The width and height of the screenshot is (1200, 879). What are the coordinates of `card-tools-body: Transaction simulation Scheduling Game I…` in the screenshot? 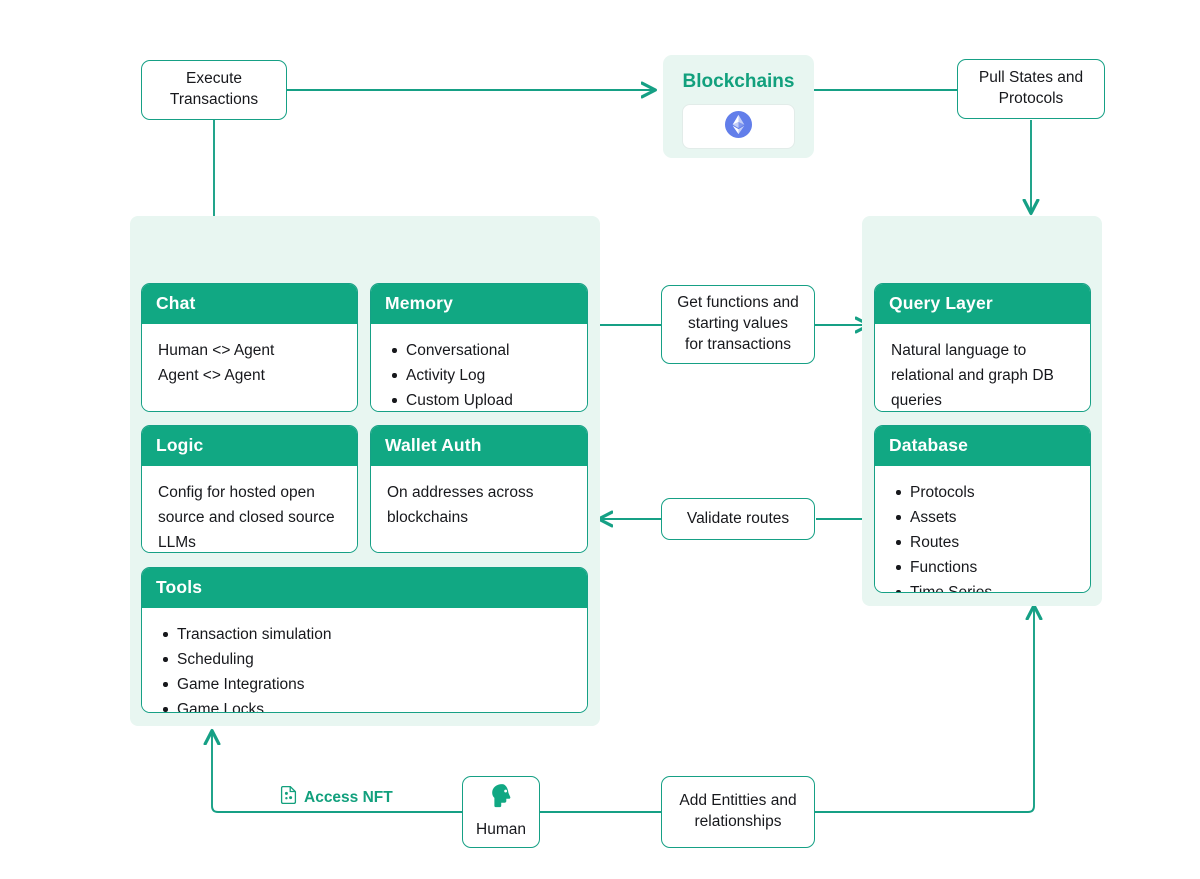 It's located at (364, 660).